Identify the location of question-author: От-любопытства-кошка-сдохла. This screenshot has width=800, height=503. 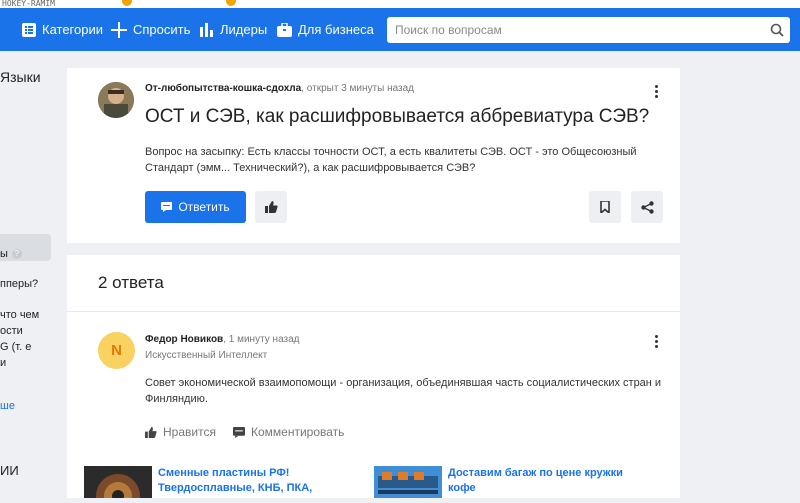
(223, 88).